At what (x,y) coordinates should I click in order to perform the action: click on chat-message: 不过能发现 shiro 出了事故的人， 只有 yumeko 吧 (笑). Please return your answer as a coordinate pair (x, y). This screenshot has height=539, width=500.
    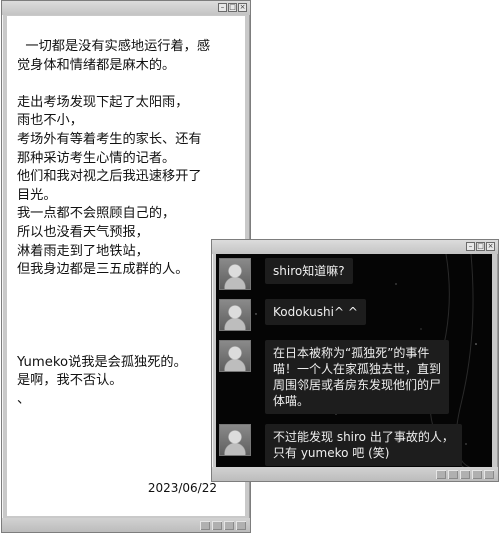
    Looking at the image, I should click on (340, 445).